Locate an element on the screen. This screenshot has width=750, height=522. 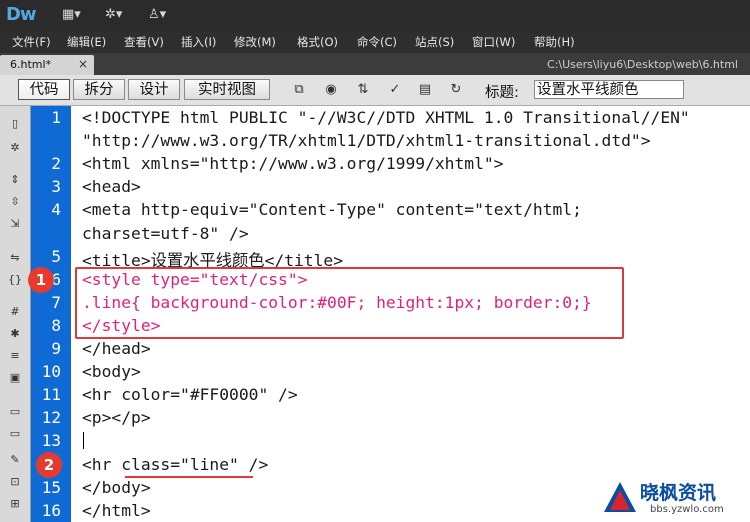
code-line: </body> is located at coordinates (116, 487).